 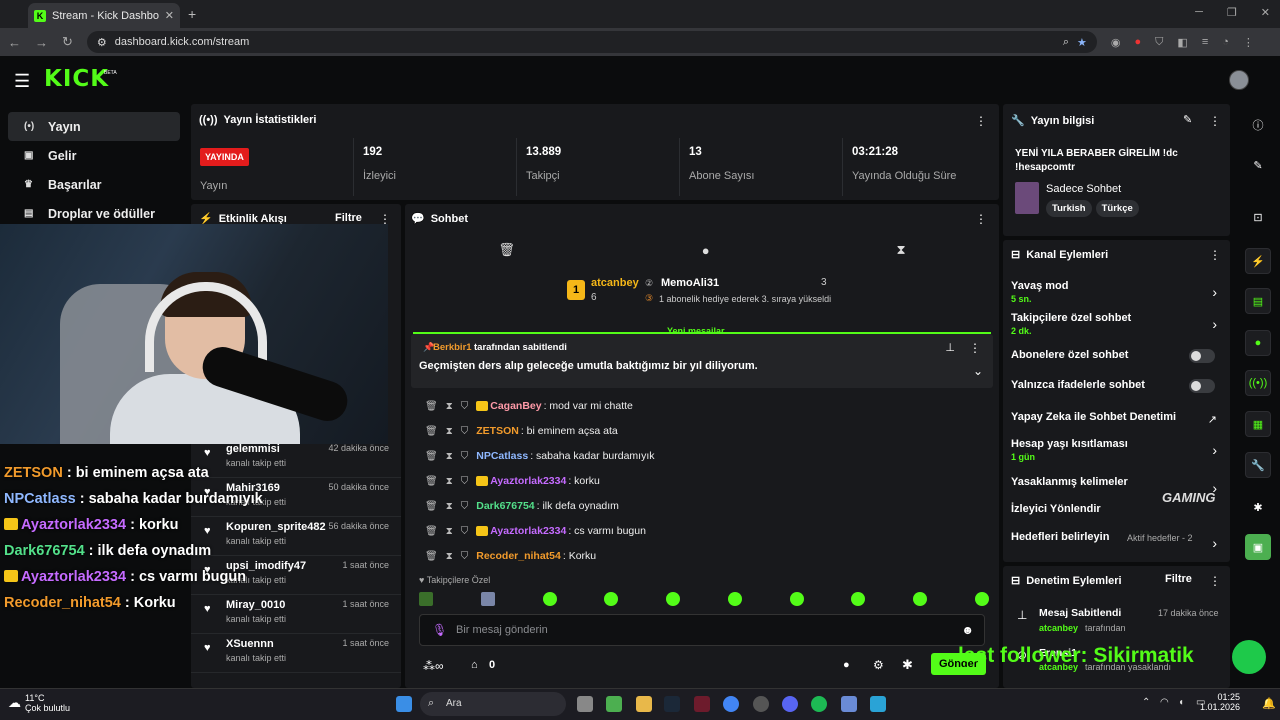 What do you see at coordinates (1258, 465) in the screenshot?
I see `wrench-icon: 🔧` at bounding box center [1258, 465].